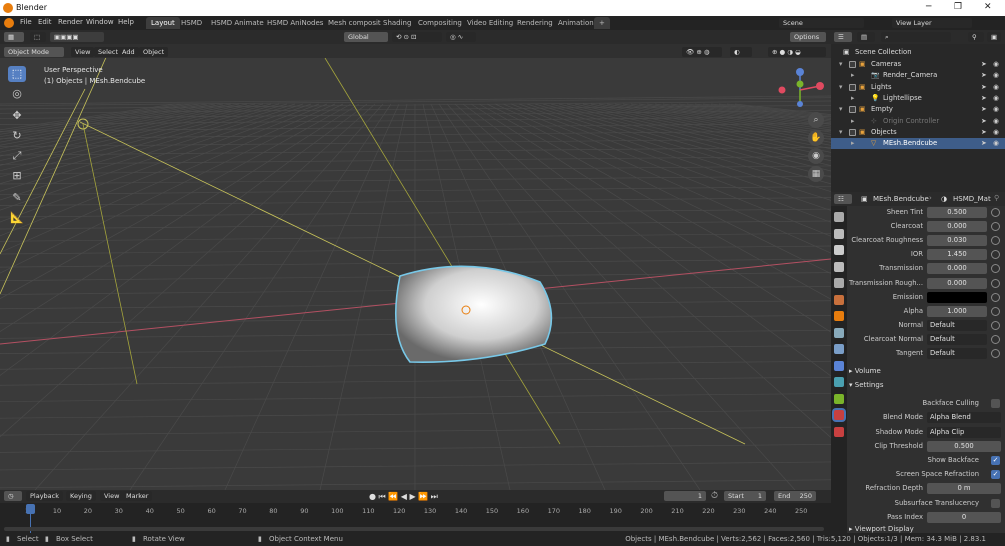 This screenshot has width=1005, height=546. Describe the element at coordinates (918, 132) in the screenshot. I see `outliner-row-objects: ▾ ▣ Objects ◉ ➤` at that location.